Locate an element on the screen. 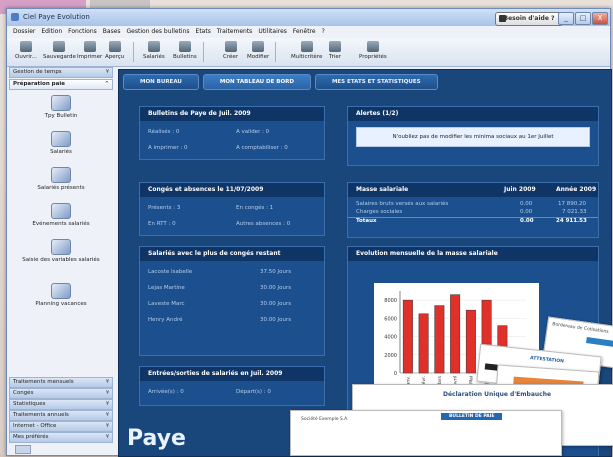 This screenshot has width=613, height=457. y-tick-label: 0 is located at coordinates (395, 374).